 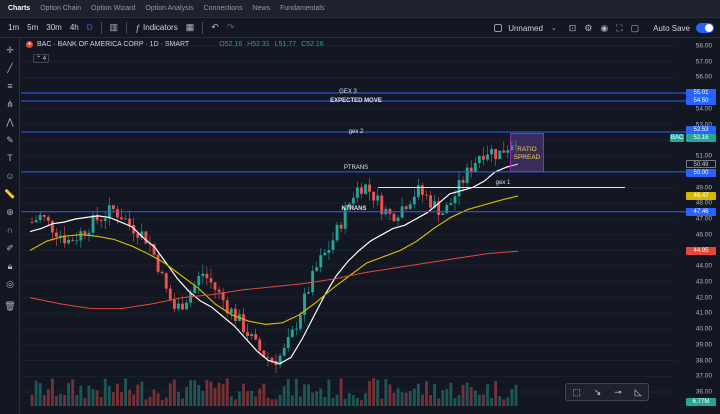 What do you see at coordinates (272, 44) in the screenshot?
I see `ohlc-values: O52.16 H52.31 L51.77 C52.16` at bounding box center [272, 44].